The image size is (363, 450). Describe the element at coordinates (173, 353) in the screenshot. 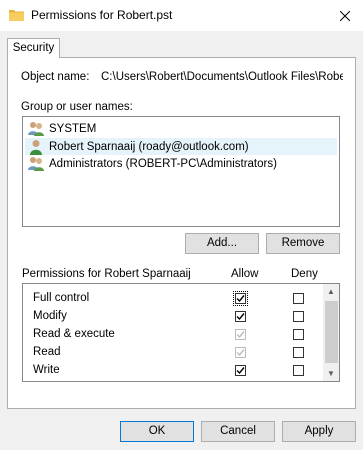

I see `permission-row: Read` at that location.